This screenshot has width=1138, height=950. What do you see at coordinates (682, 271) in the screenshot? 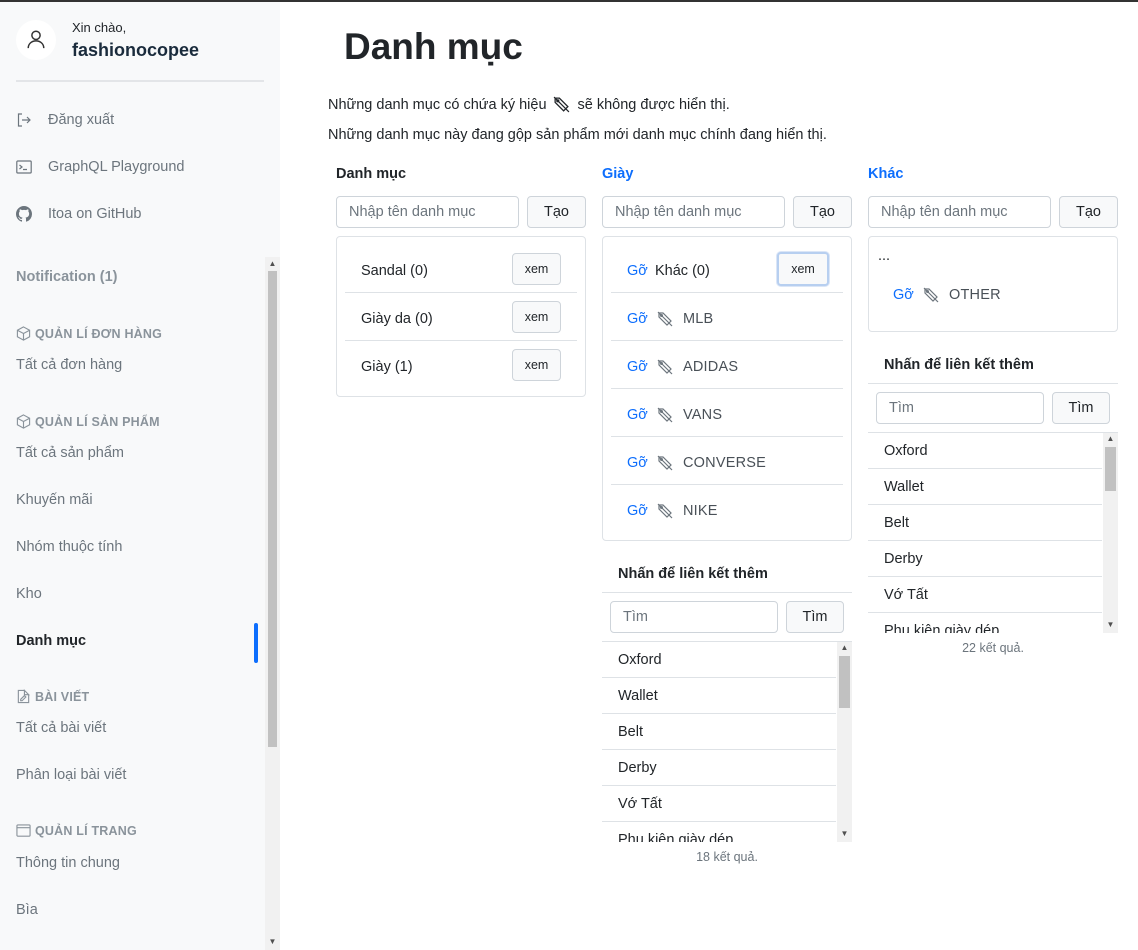
I see `category-name: Khác (0)` at bounding box center [682, 271].